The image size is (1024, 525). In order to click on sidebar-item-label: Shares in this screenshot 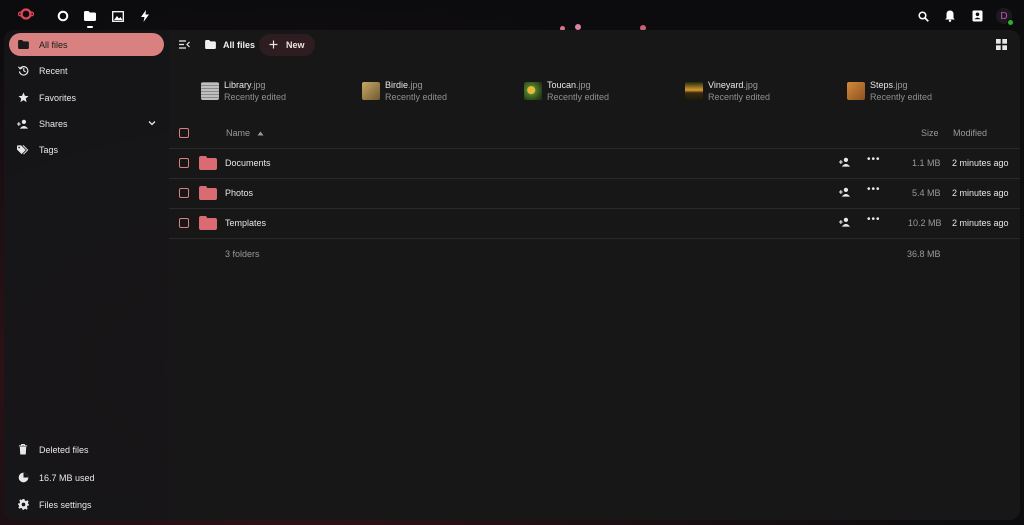, I will do `click(53, 123)`.